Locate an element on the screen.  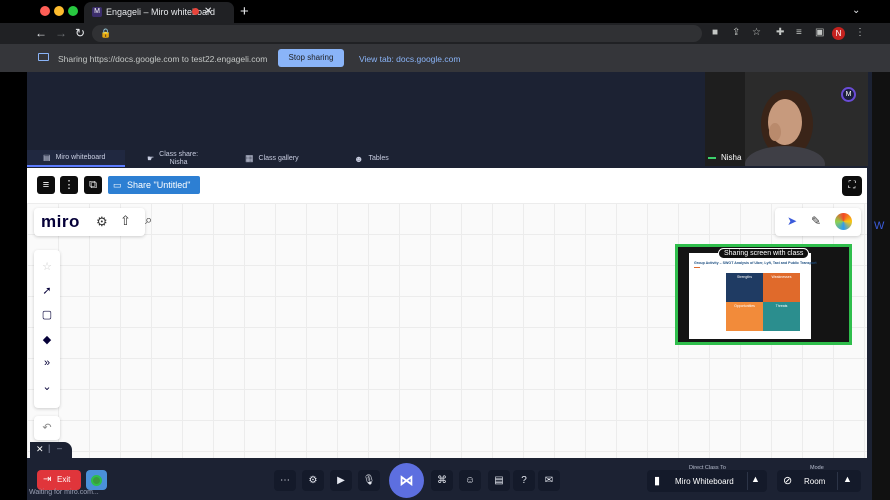
direct-class-label: Direct Class To is located at coordinates (707, 468).